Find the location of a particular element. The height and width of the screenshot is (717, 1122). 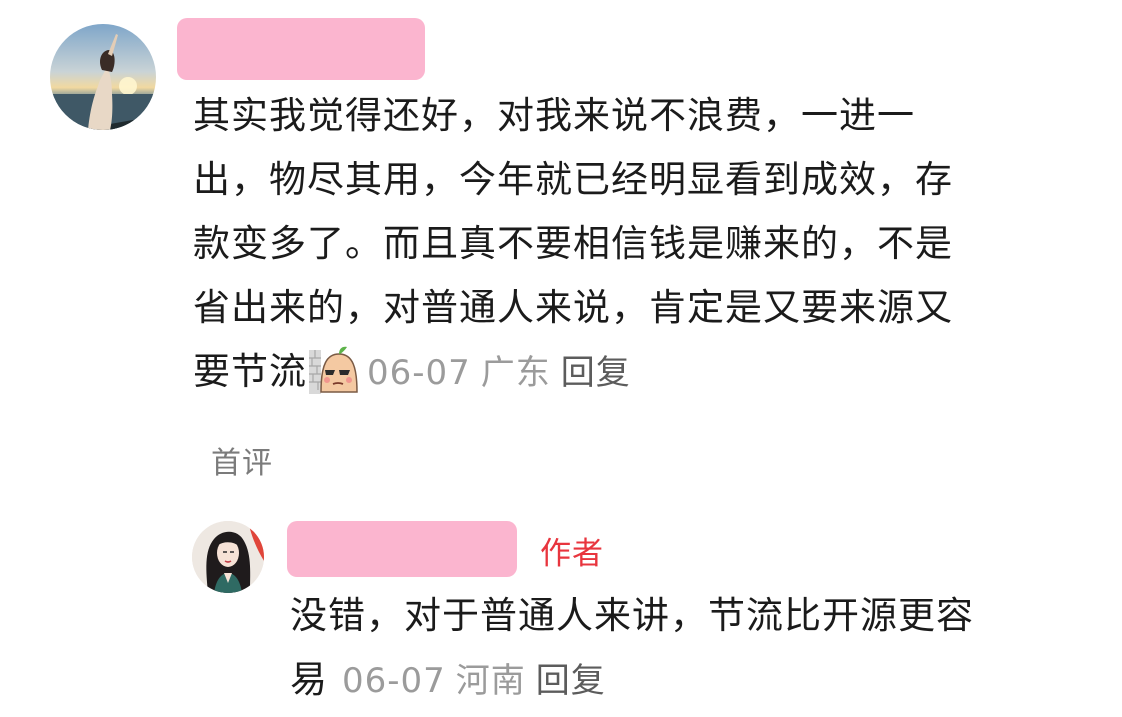

peeking-potato-sticker-icon is located at coordinates (335, 369).